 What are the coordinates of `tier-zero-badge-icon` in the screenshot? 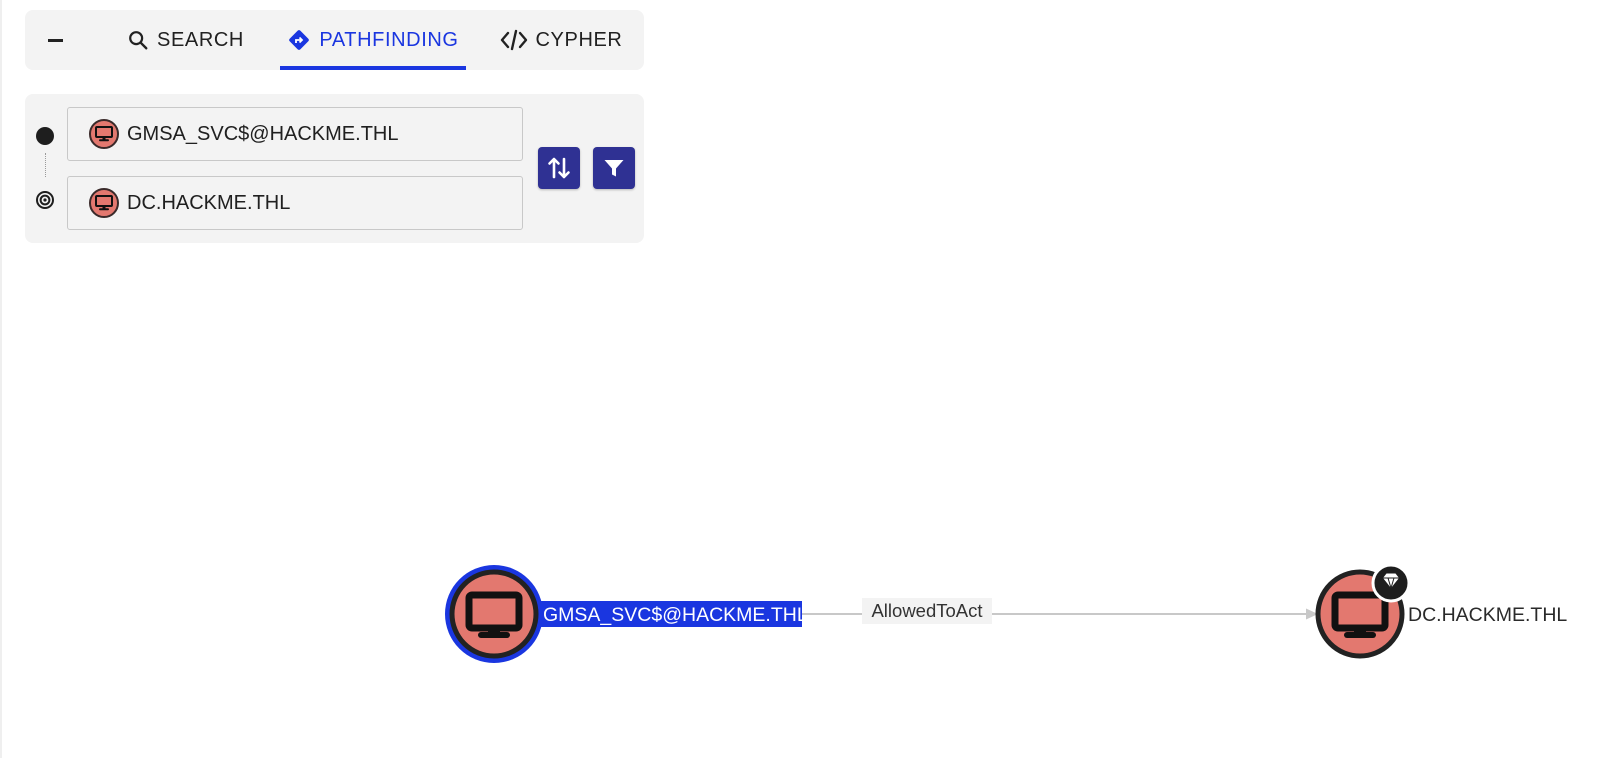 It's located at (1391, 583).